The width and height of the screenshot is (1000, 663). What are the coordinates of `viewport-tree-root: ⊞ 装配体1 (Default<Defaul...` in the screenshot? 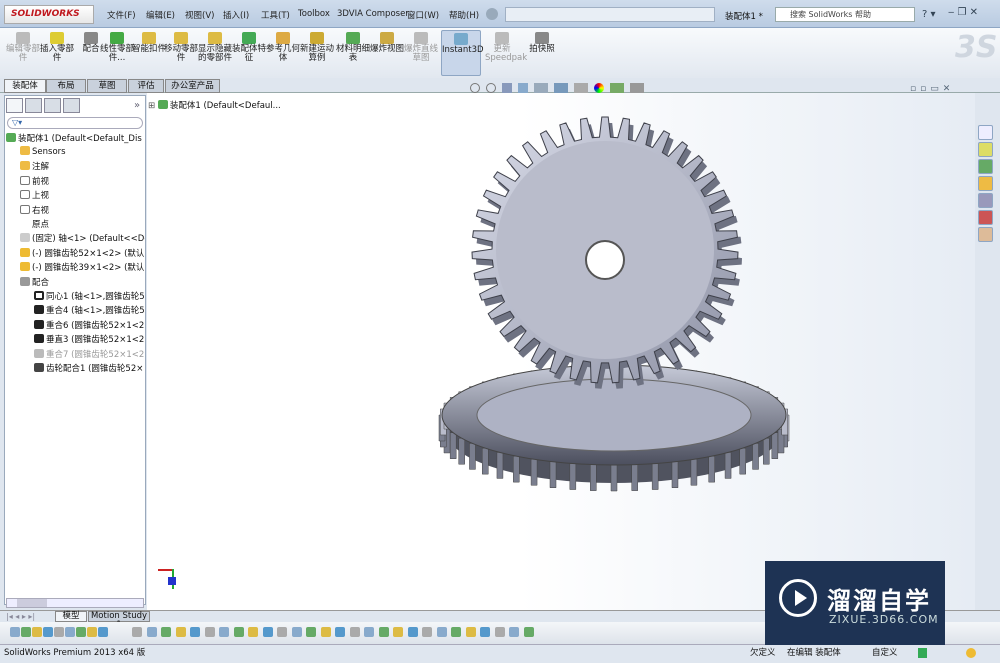 It's located at (214, 105).